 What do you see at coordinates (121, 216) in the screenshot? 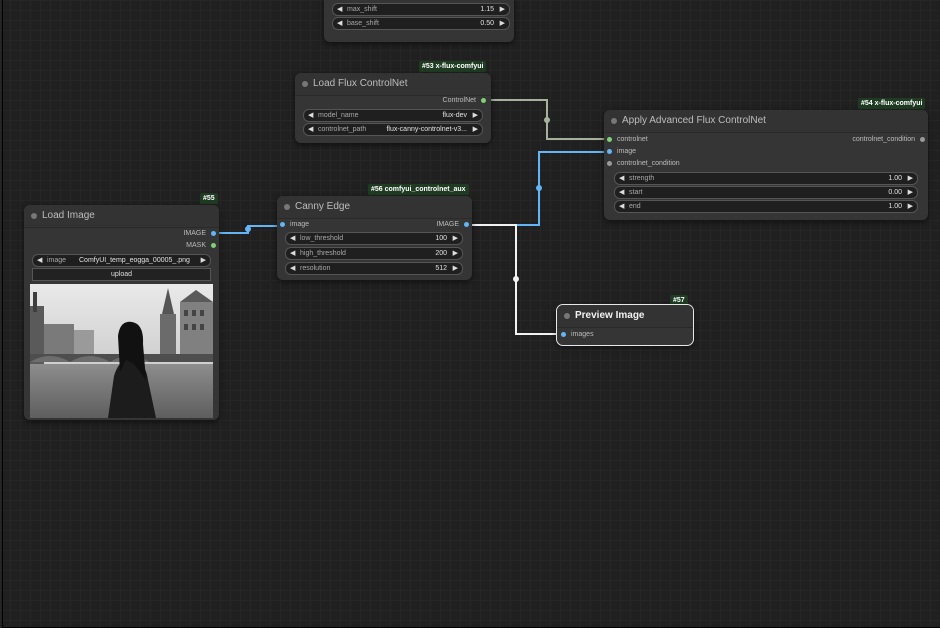
I see `node-title: Load Image` at bounding box center [121, 216].